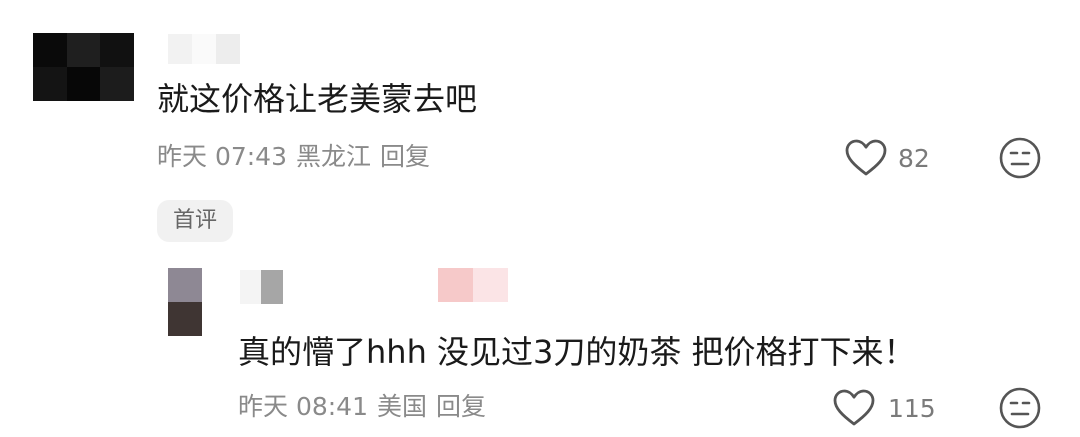 This screenshot has height=437, width=1080. I want to click on comment-meta: 昨天 07:43 黑龙江 回复, so click(298, 156).